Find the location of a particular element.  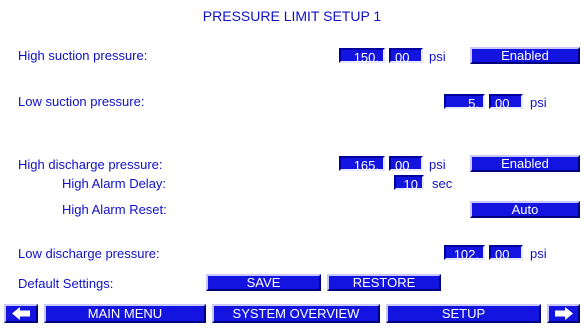

next-screen-button is located at coordinates (563, 313).